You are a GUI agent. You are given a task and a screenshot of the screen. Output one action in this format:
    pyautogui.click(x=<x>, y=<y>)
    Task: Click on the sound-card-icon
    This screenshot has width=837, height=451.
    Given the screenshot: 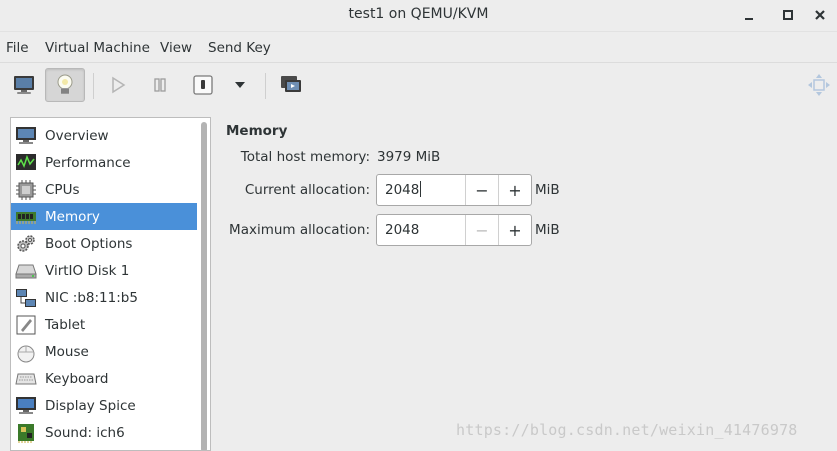 What is the action you would take?
    pyautogui.click(x=26, y=433)
    